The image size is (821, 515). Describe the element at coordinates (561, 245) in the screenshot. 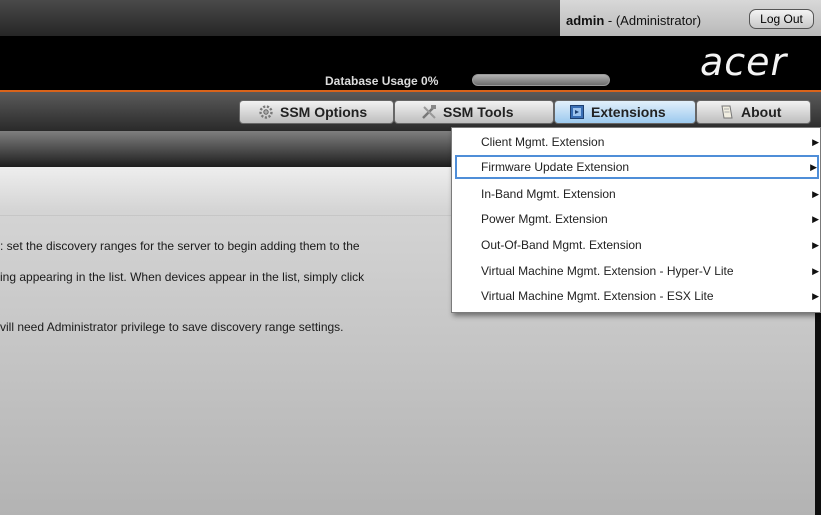

I see `menu-item-label: Out-Of-Band Mgmt. Extension` at that location.